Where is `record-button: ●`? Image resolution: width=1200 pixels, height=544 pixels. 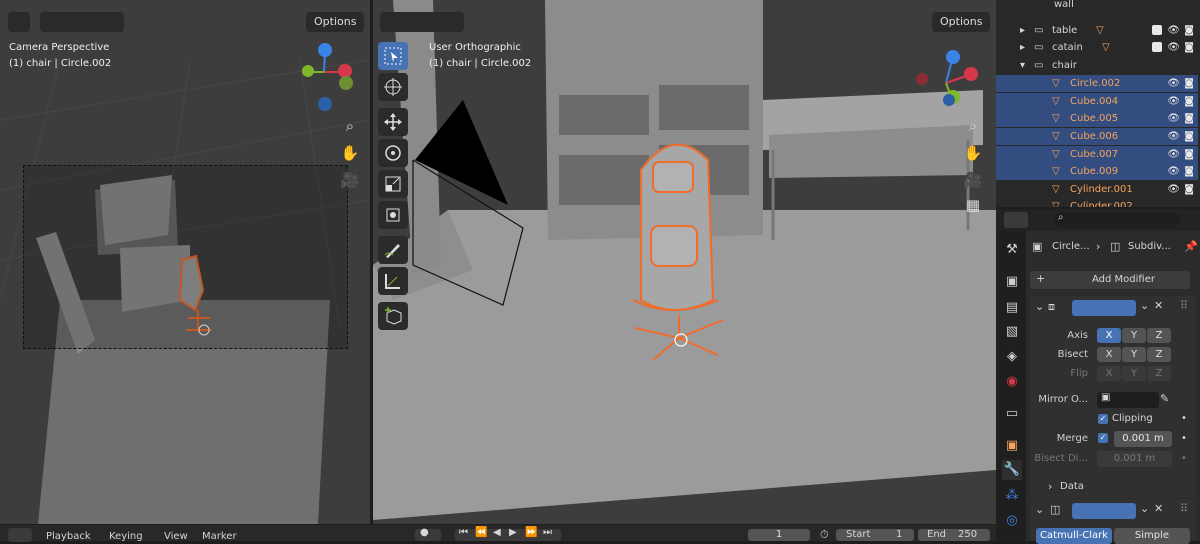
record-button: ● is located at coordinates (428, 534).